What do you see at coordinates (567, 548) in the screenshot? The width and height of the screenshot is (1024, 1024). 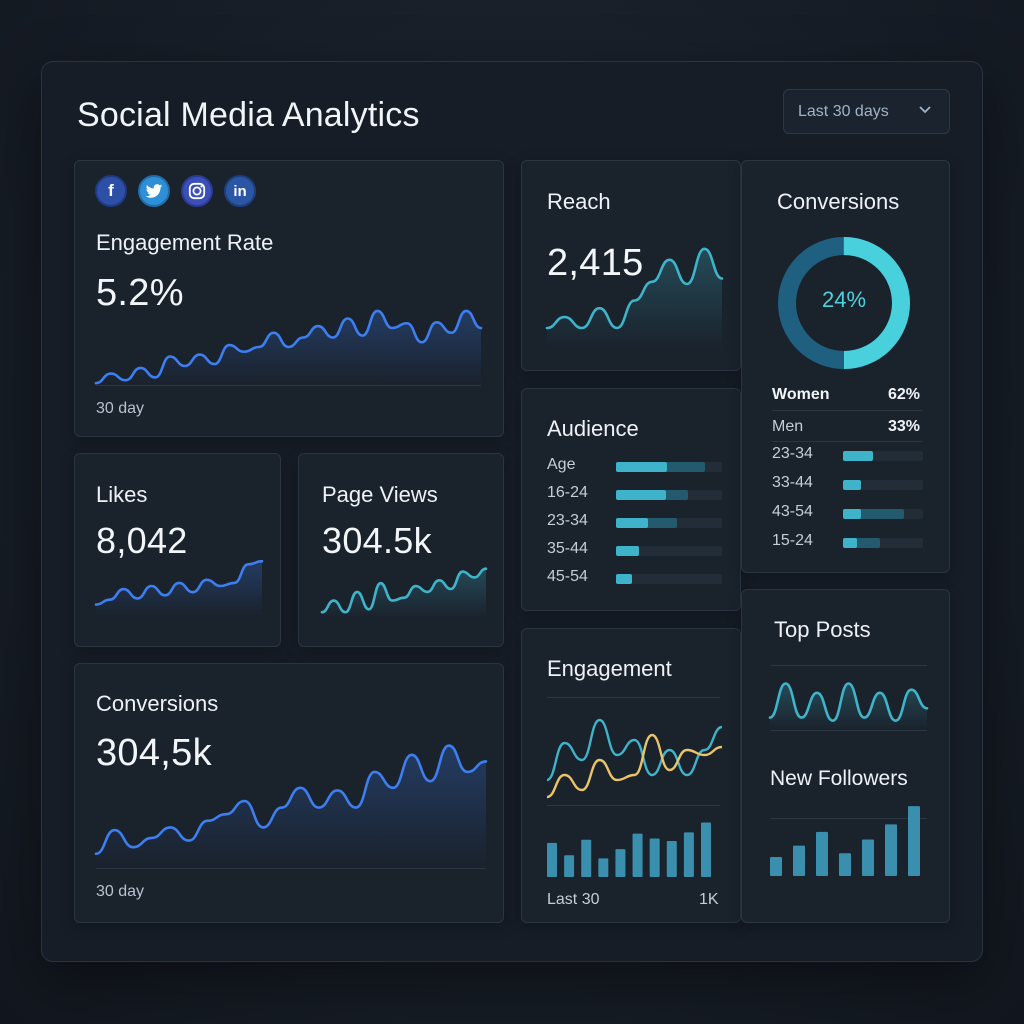 I see `audience-row-label: 35-44` at bounding box center [567, 548].